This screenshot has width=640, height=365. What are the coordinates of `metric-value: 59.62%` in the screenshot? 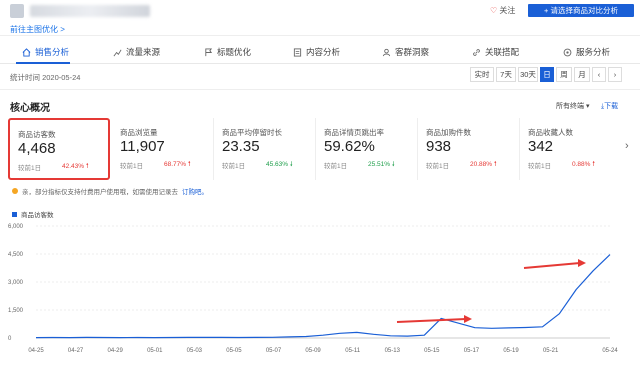 It's located at (349, 146).